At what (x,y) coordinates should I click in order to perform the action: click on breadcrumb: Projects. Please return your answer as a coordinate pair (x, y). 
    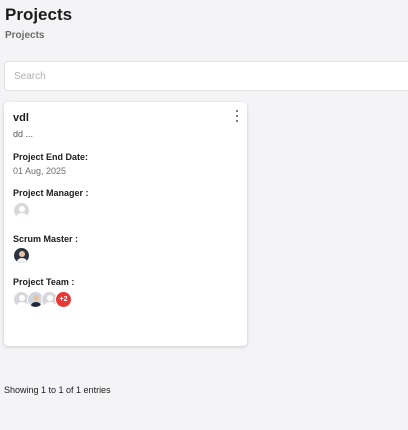
    Looking at the image, I should click on (24, 35).